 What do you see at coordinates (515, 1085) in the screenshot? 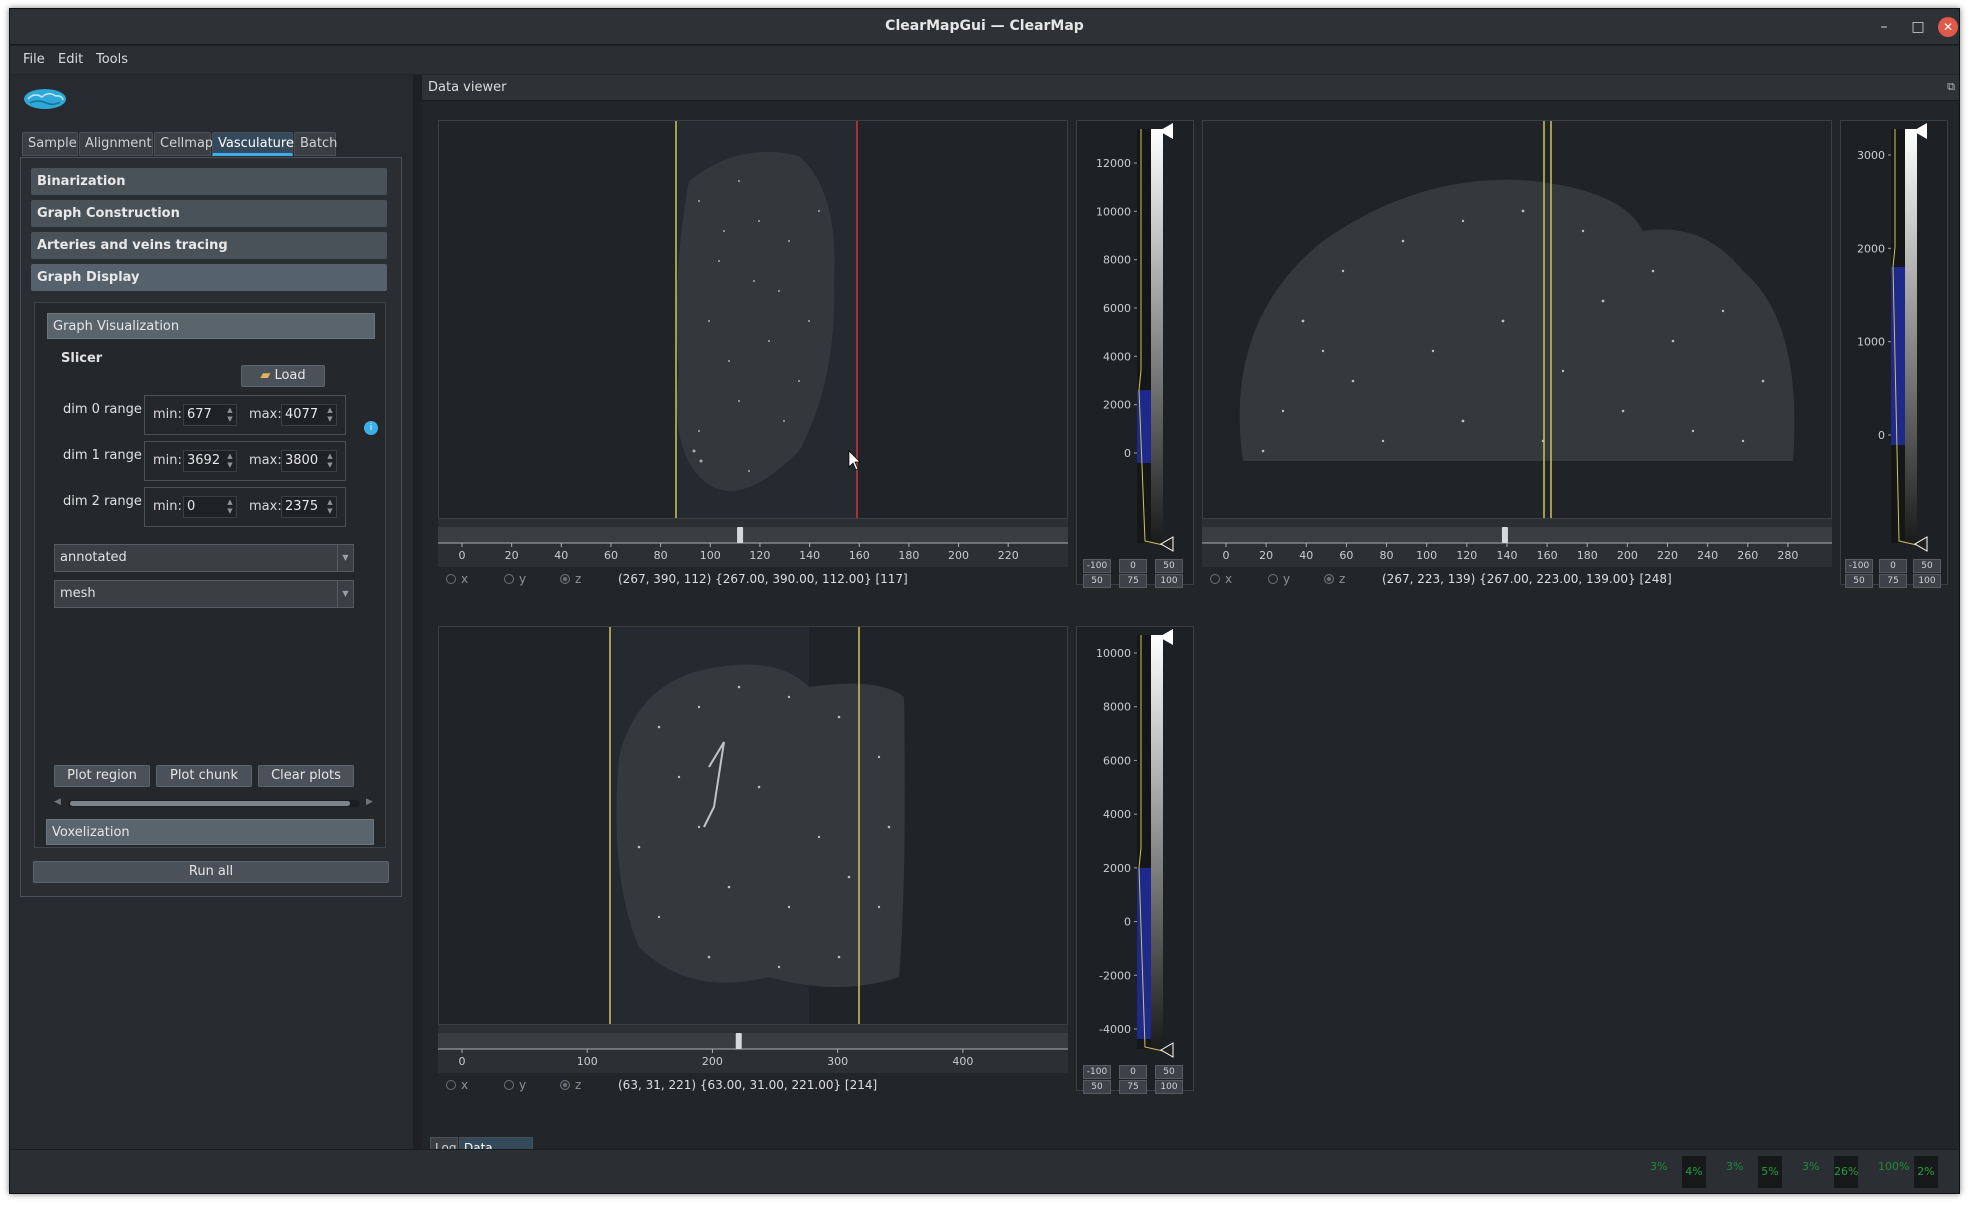
I see `viewer-3-radio-y: y` at bounding box center [515, 1085].